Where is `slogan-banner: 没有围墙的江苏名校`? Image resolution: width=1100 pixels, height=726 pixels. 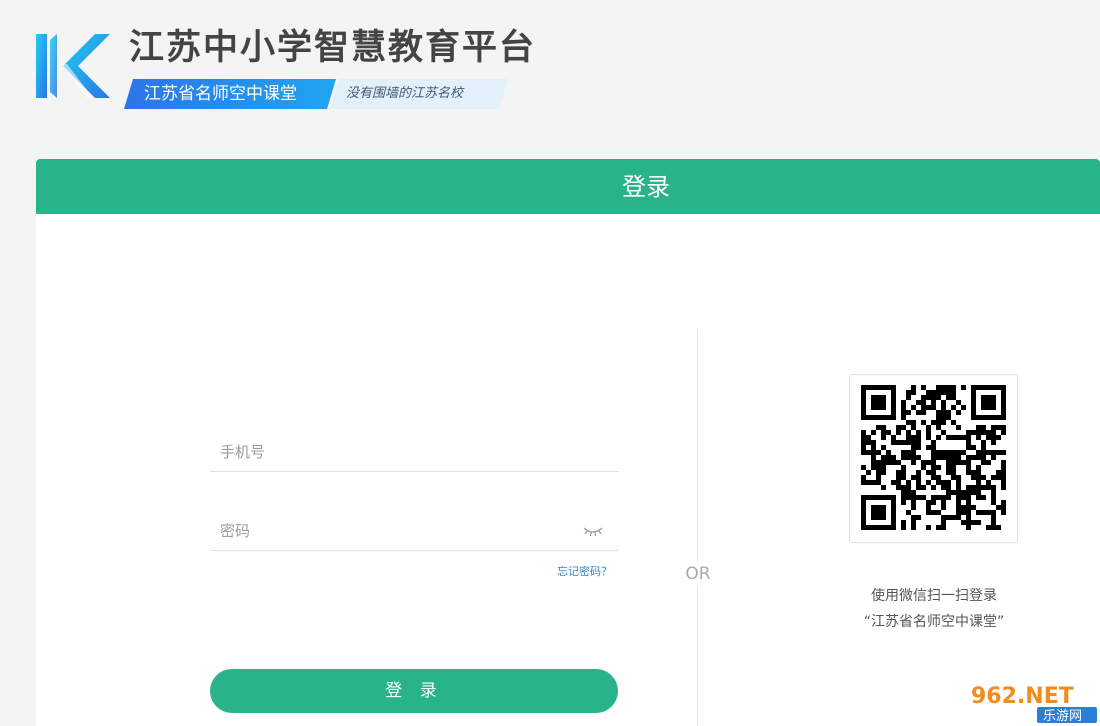
slogan-banner: 没有围墙的江苏名校 is located at coordinates (419, 94).